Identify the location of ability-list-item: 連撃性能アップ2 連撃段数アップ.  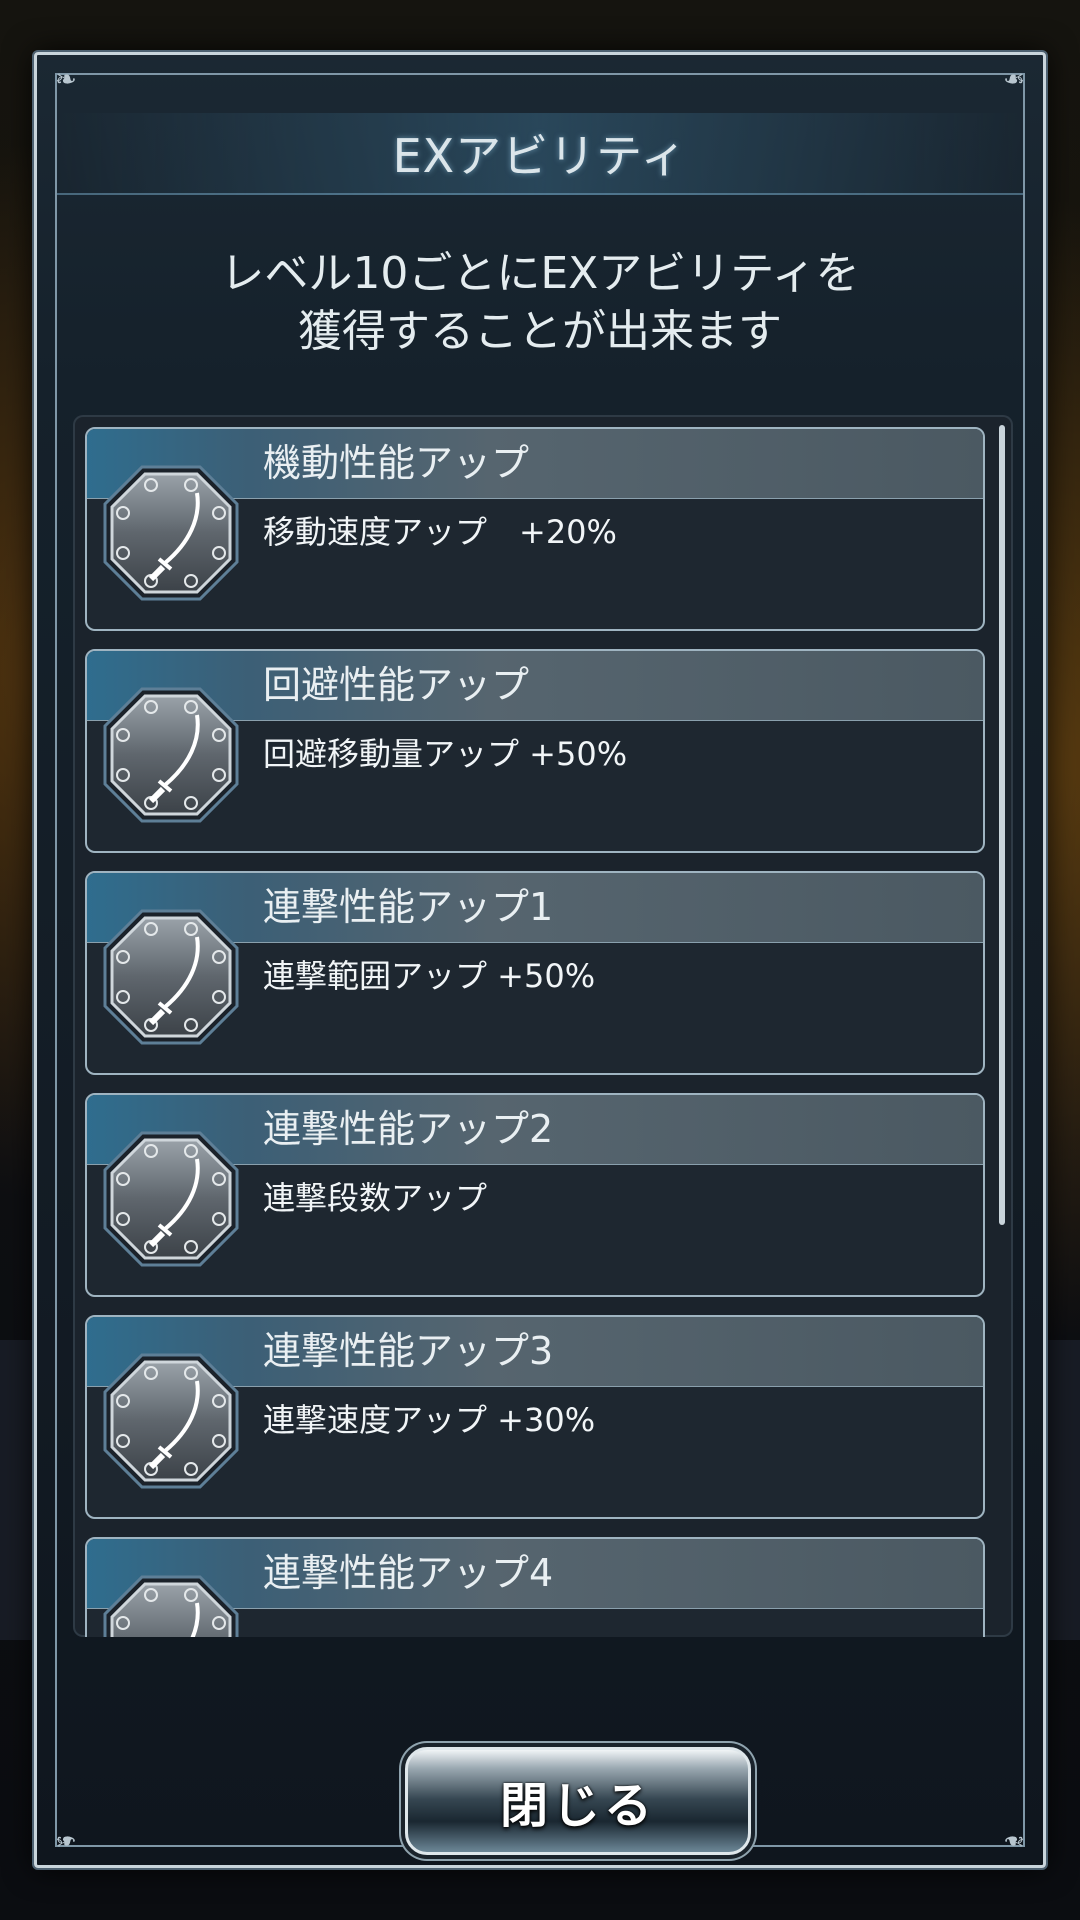
(535, 1195).